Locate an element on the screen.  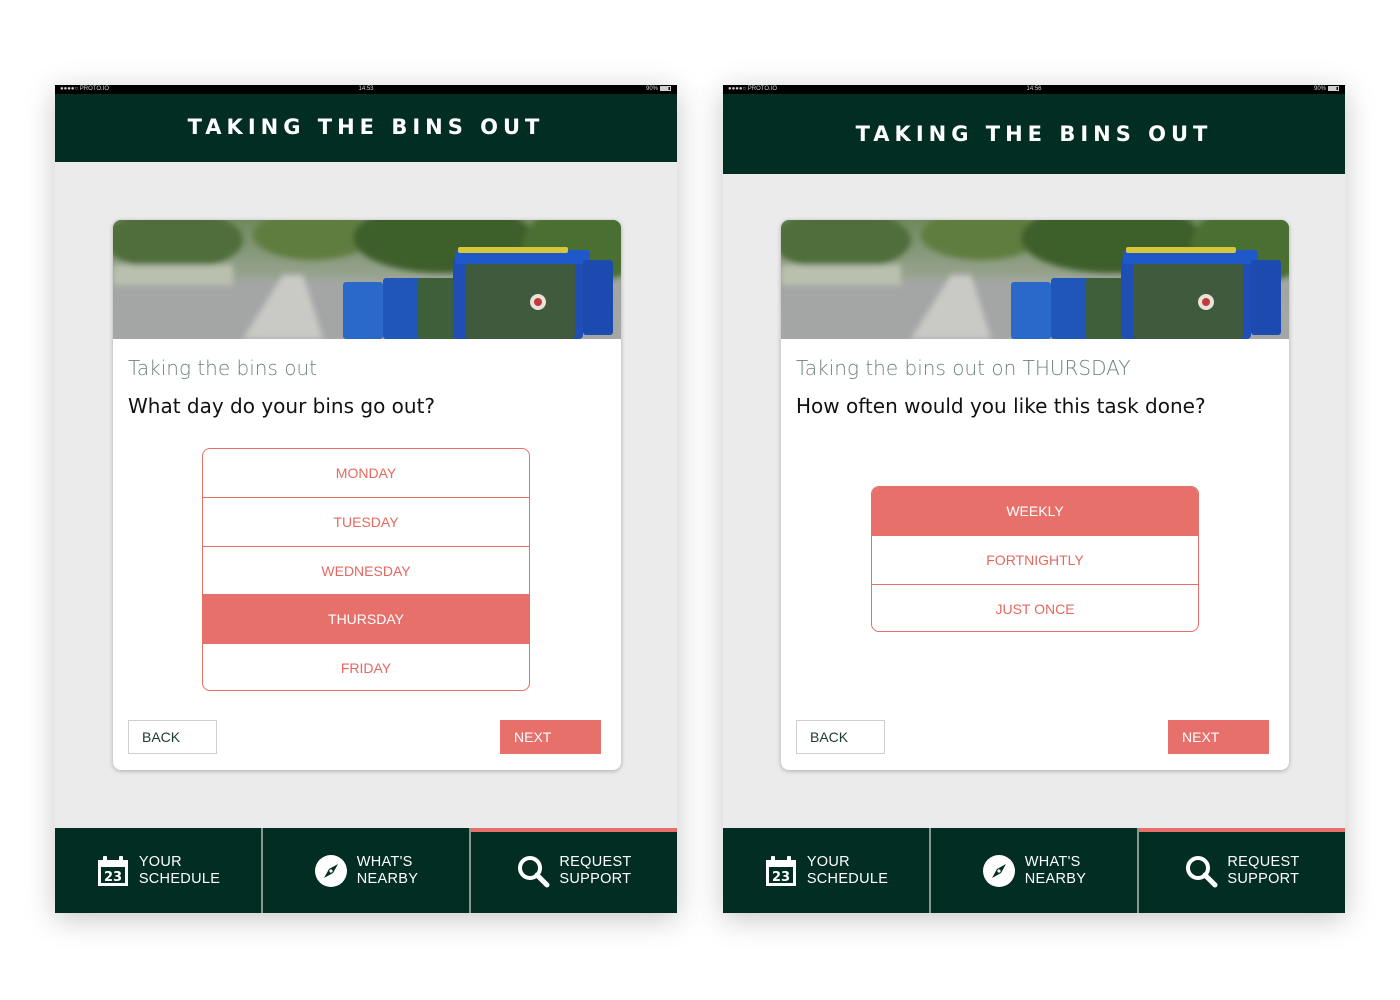
option-just-once: JUST ONCE is located at coordinates (1035, 607).